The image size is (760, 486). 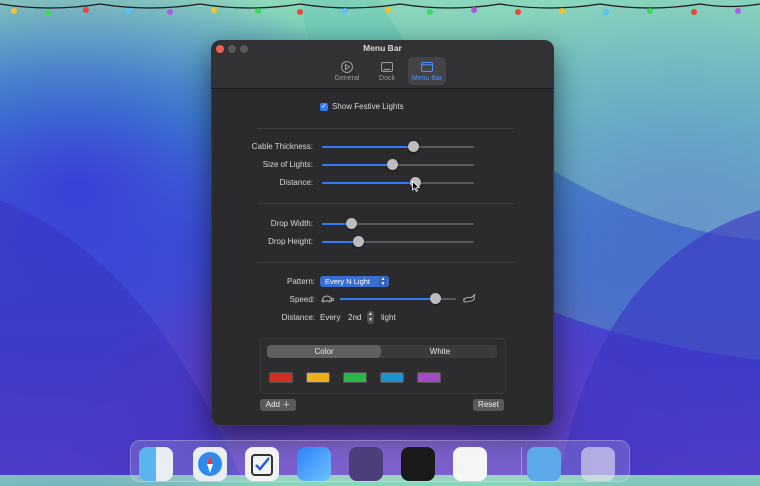 I want to click on speed-slider, so click(x=398, y=299).